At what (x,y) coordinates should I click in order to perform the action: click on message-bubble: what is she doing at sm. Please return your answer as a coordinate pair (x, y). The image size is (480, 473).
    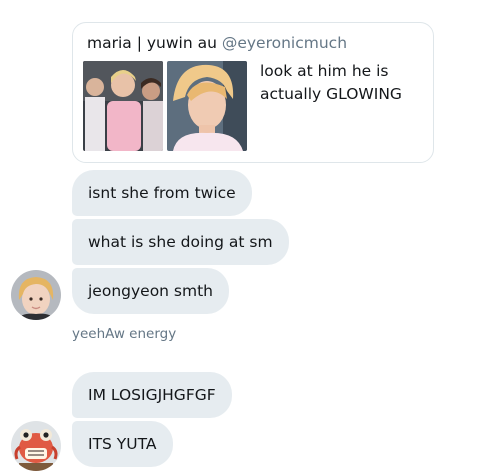
    Looking at the image, I should click on (180, 242).